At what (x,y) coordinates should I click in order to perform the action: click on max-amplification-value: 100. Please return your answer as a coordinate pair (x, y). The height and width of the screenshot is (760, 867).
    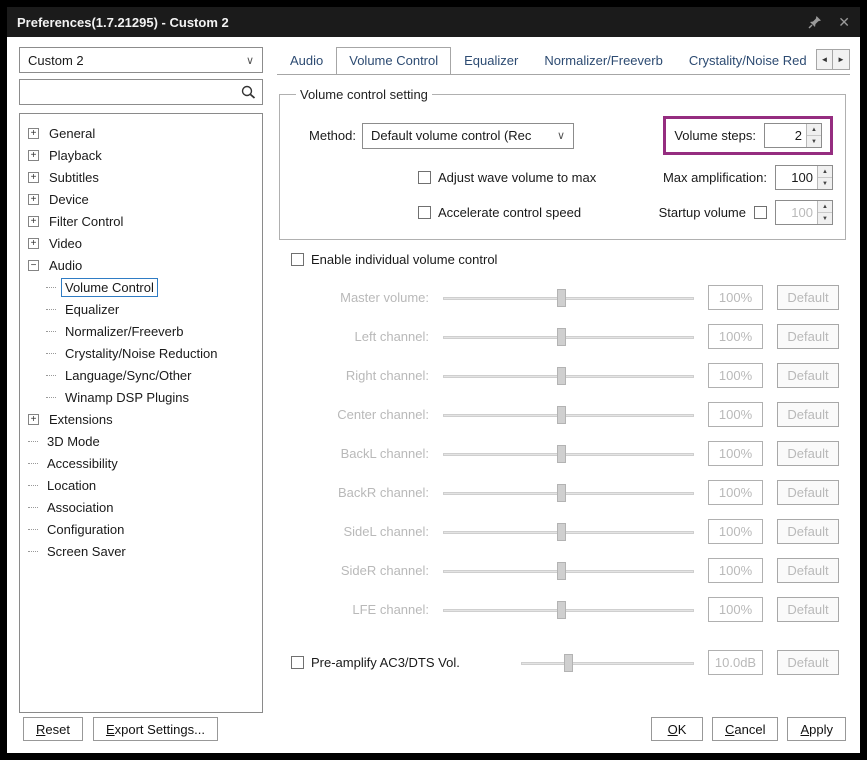
    Looking at the image, I should click on (802, 177).